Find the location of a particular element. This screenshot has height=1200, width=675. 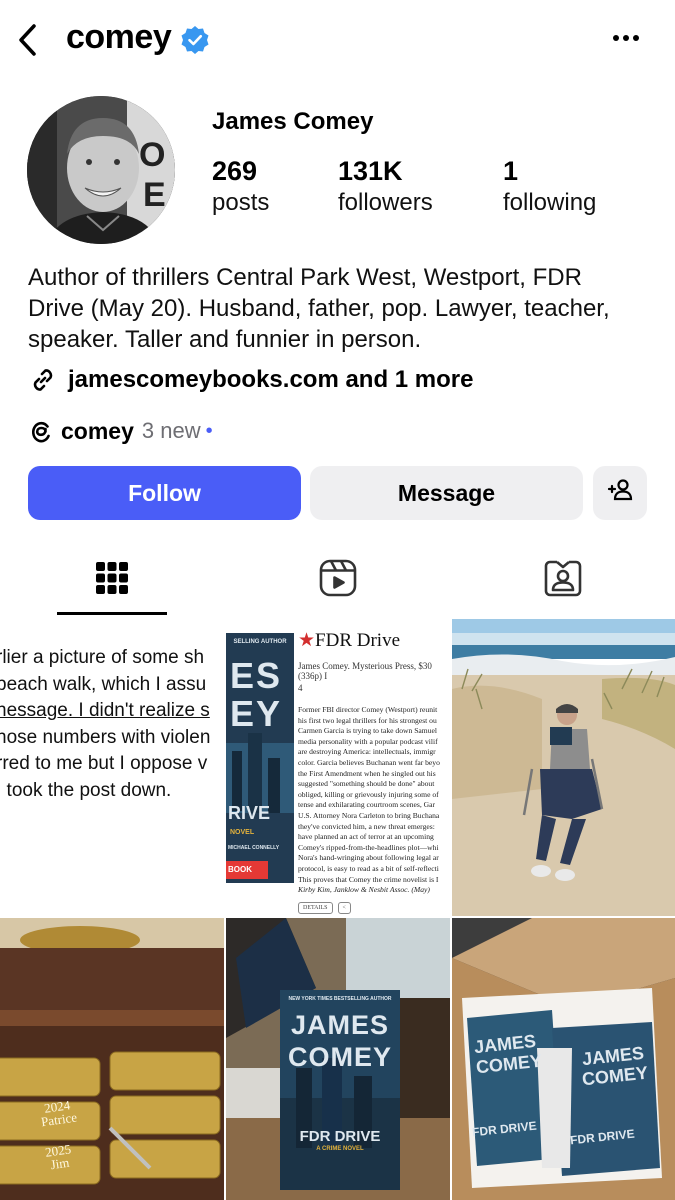

trophy-photo is located at coordinates (112, 1059).